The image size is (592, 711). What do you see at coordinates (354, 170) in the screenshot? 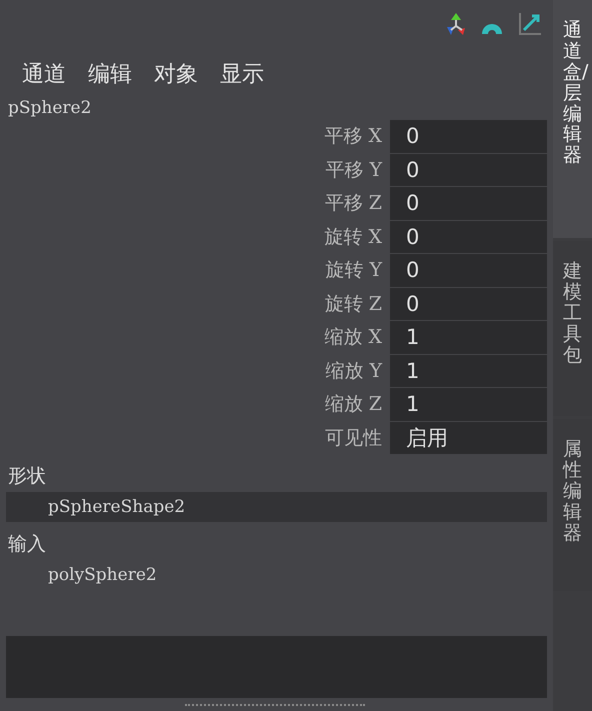
I see `attribute-label: 平移 Y` at bounding box center [354, 170].